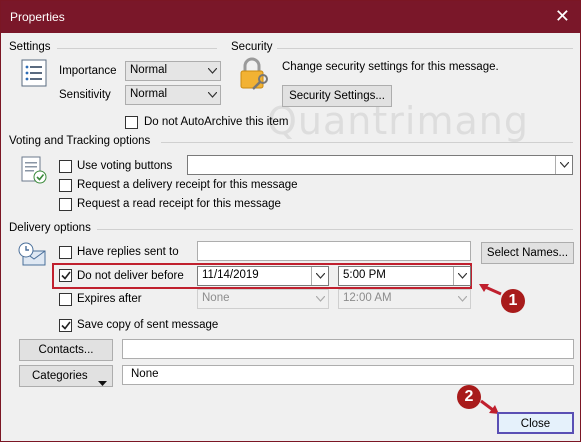  I want to click on close-button: Close, so click(535, 423).